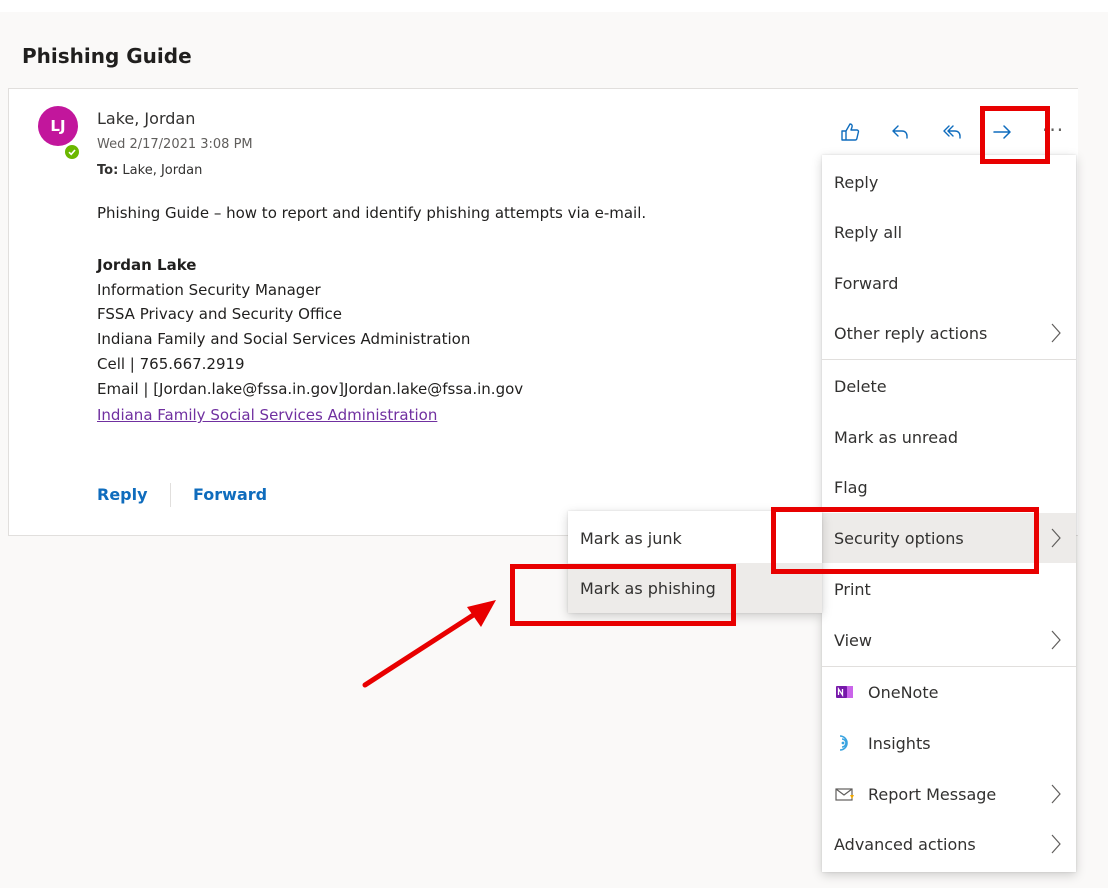 The image size is (1108, 888). What do you see at coordinates (949, 232) in the screenshot?
I see `menu-item-reply-all: Reply all` at bounding box center [949, 232].